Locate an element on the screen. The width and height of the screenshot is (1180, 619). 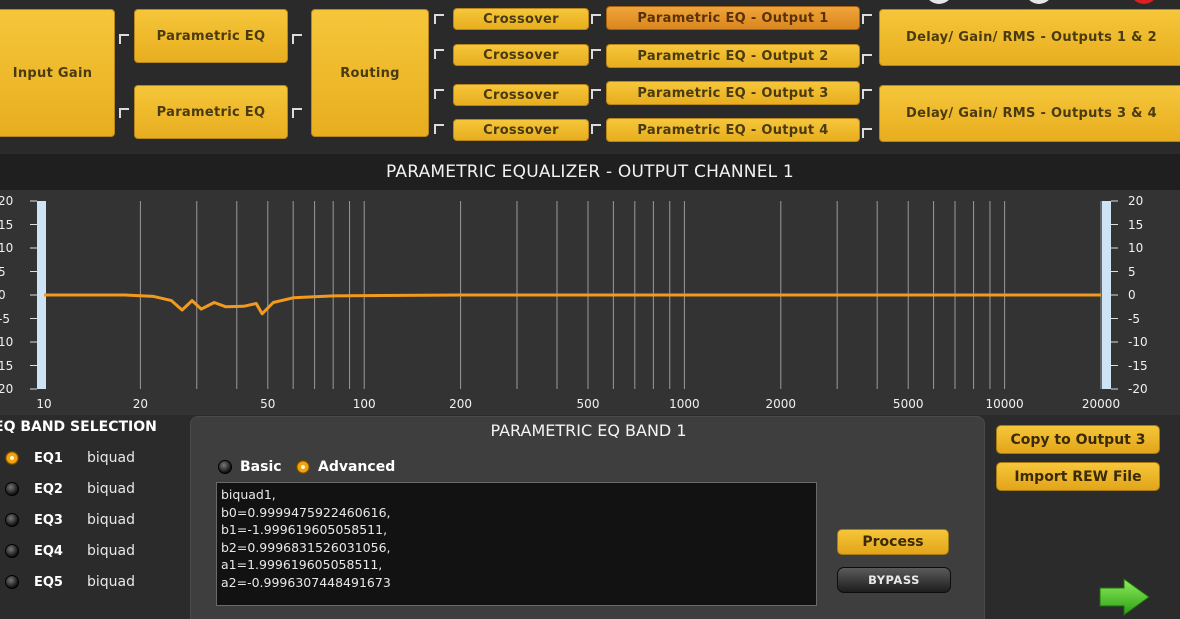
y-tick-label-right: 15 is located at coordinates (1136, 224).